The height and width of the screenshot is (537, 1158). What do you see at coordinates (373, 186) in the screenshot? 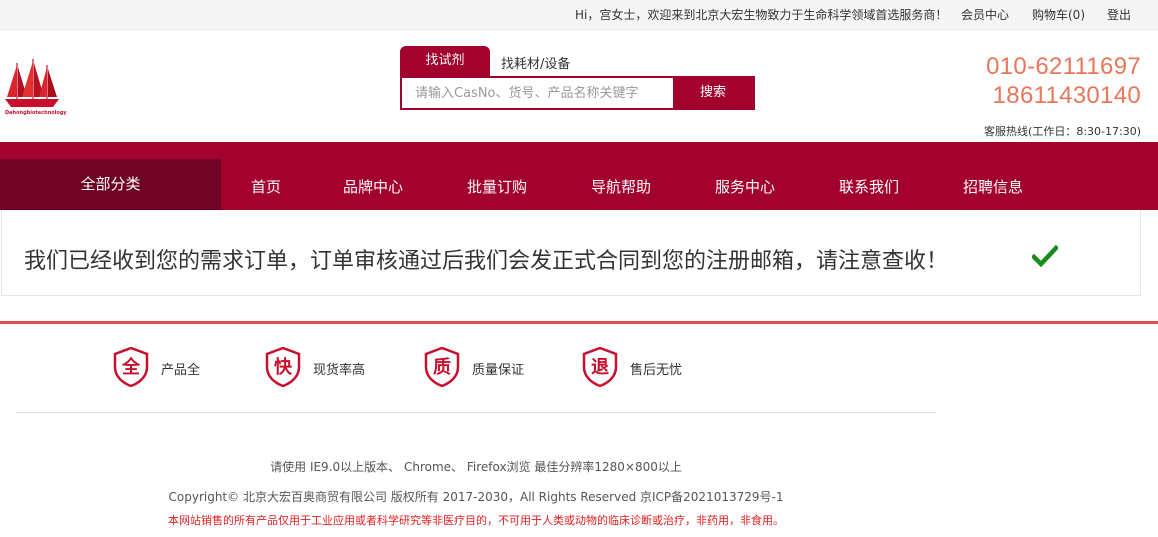
I see `nav-item-brands: 品牌中心` at bounding box center [373, 186].